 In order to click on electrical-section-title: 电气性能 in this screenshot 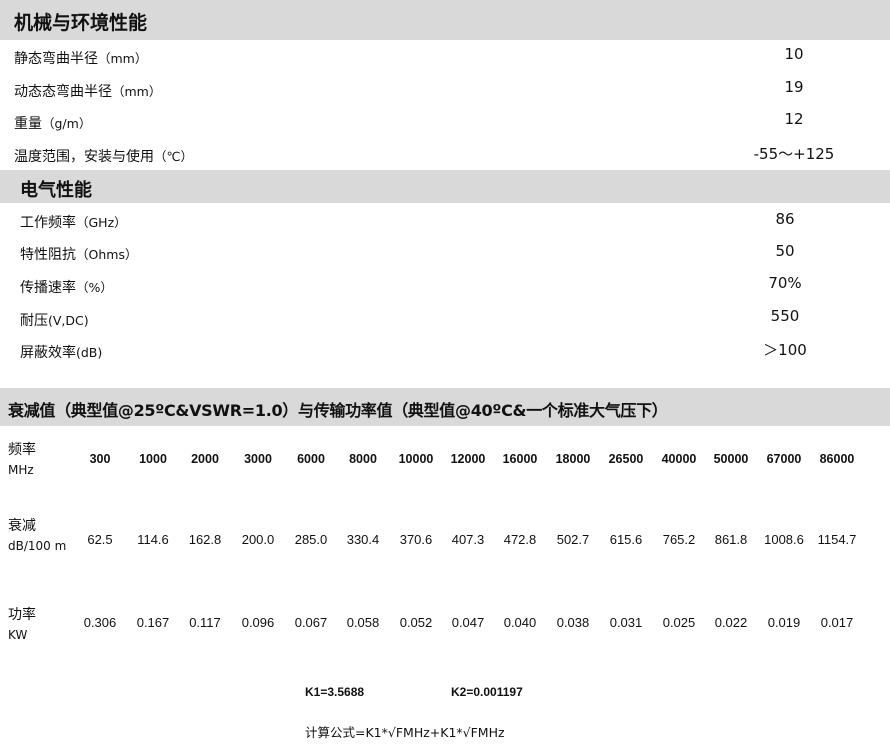, I will do `click(56, 190)`.